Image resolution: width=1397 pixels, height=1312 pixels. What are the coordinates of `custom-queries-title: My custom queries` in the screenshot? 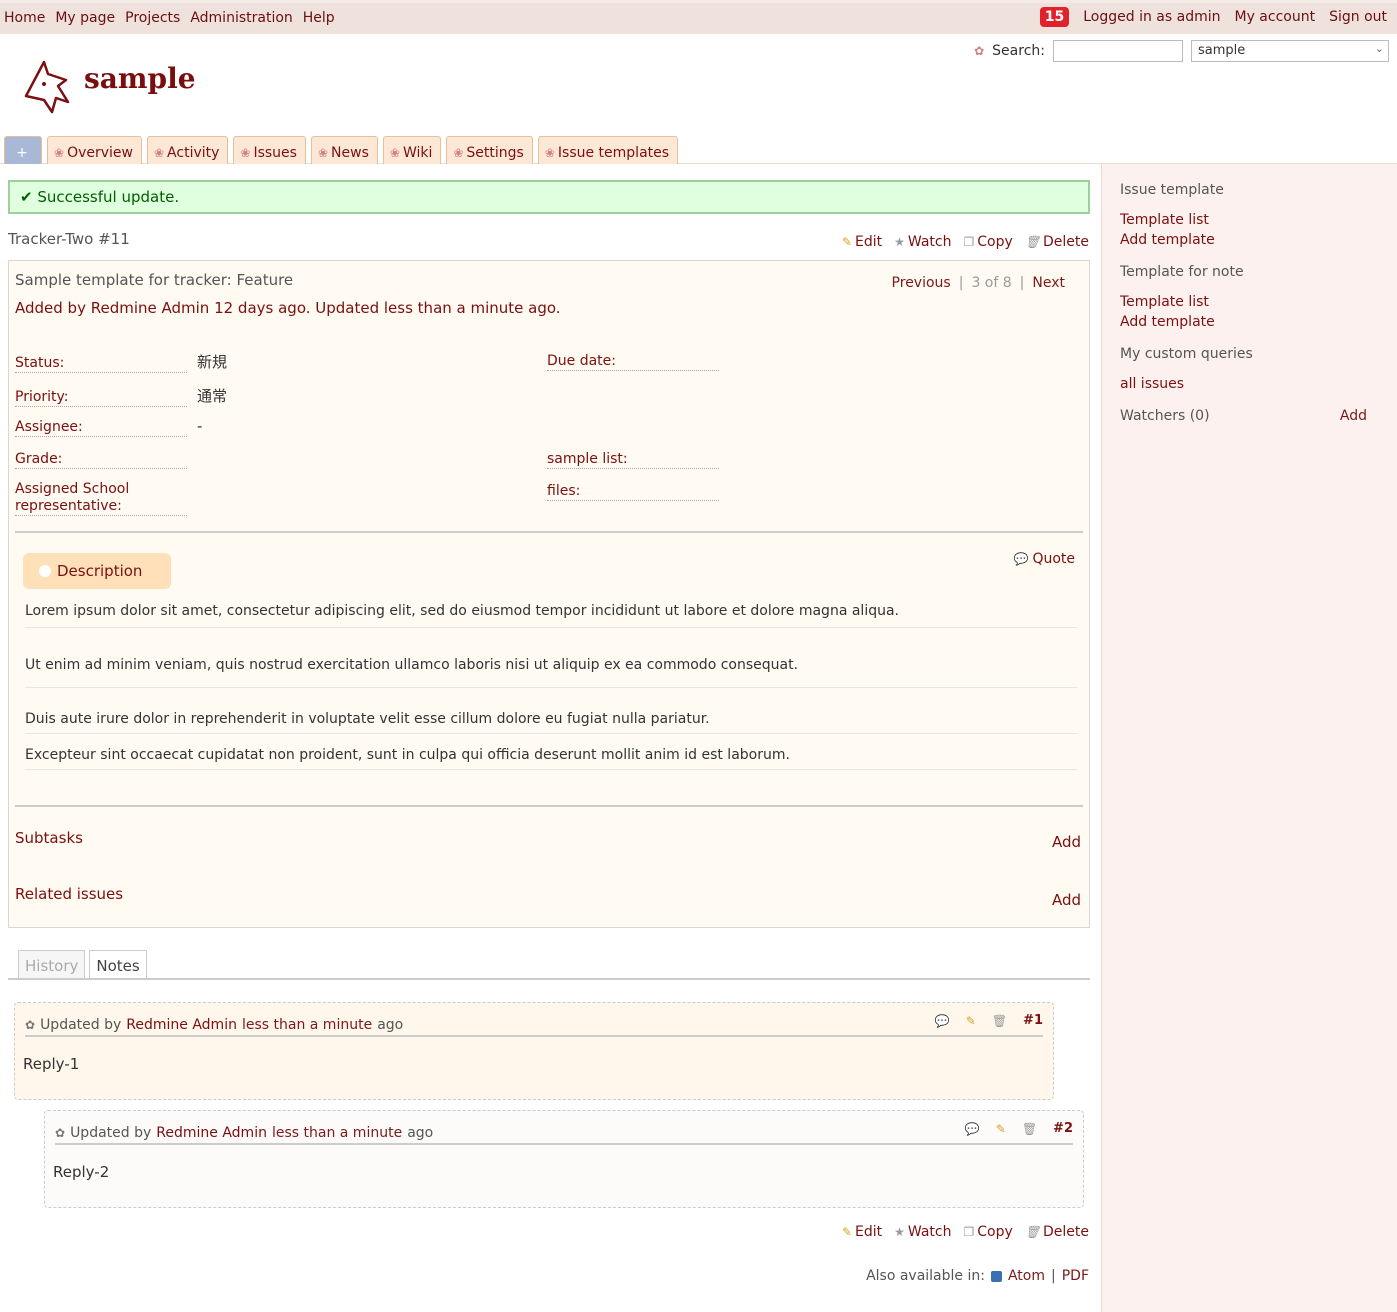 It's located at (1186, 354).